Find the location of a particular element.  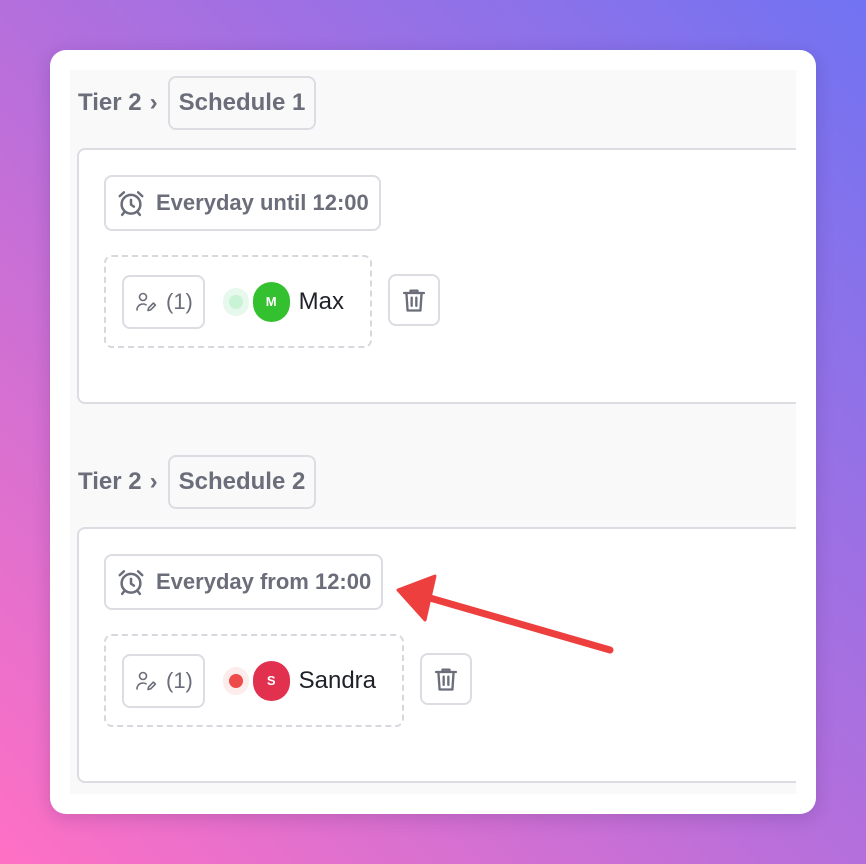

rule-time-button: Everyday from 12:00 is located at coordinates (244, 582).